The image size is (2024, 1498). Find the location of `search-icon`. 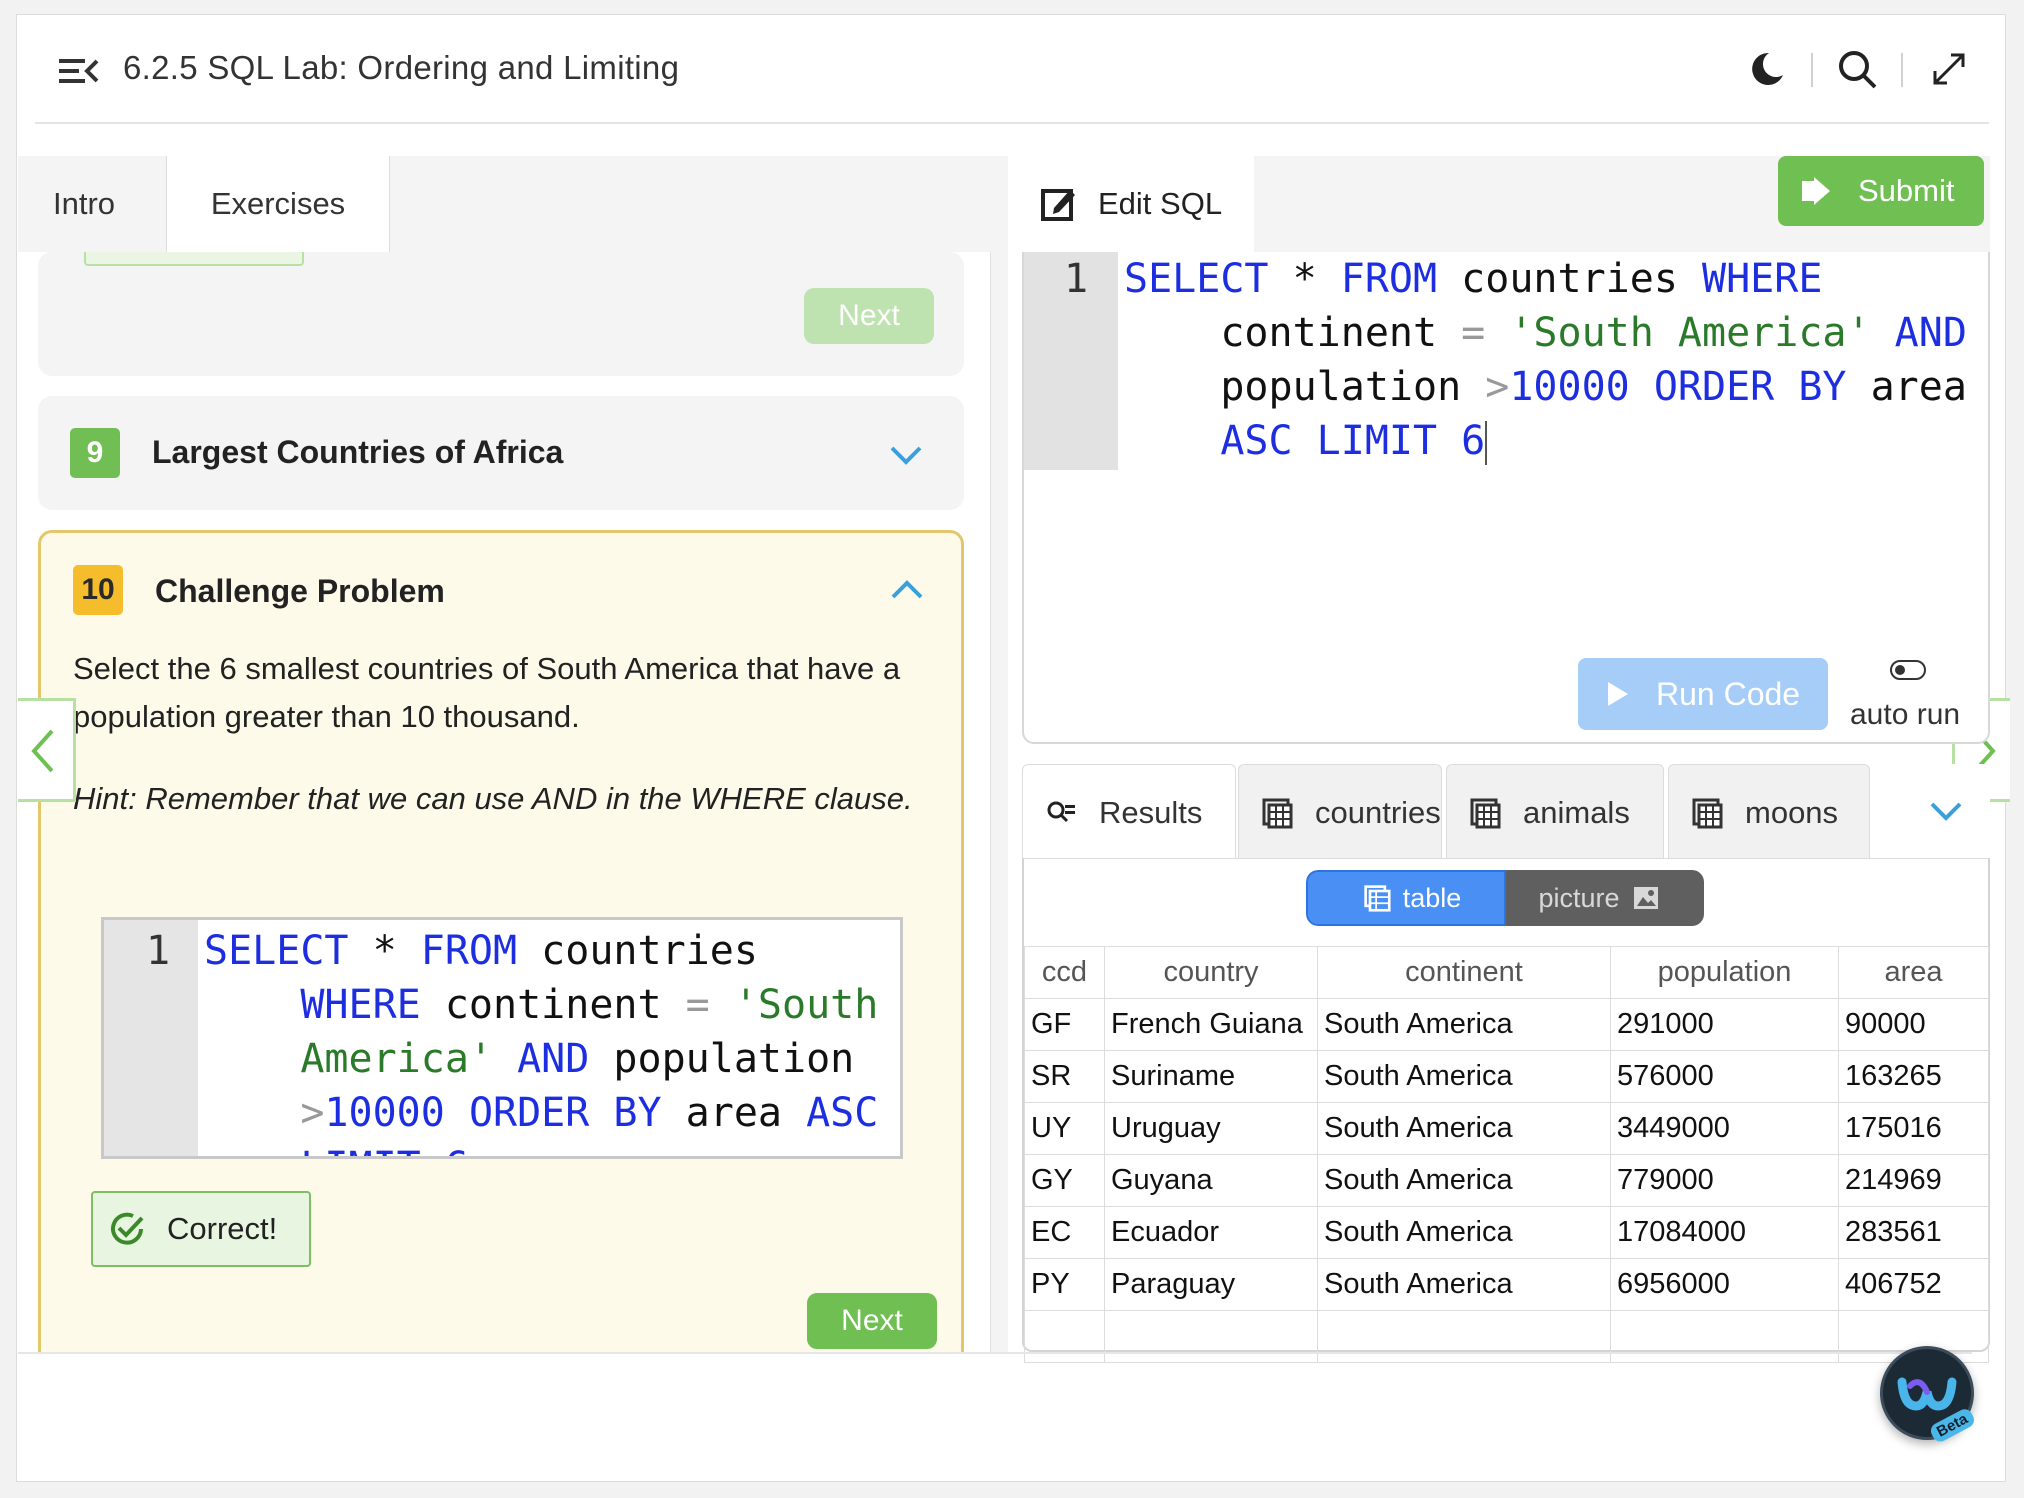

search-icon is located at coordinates (1857, 69).